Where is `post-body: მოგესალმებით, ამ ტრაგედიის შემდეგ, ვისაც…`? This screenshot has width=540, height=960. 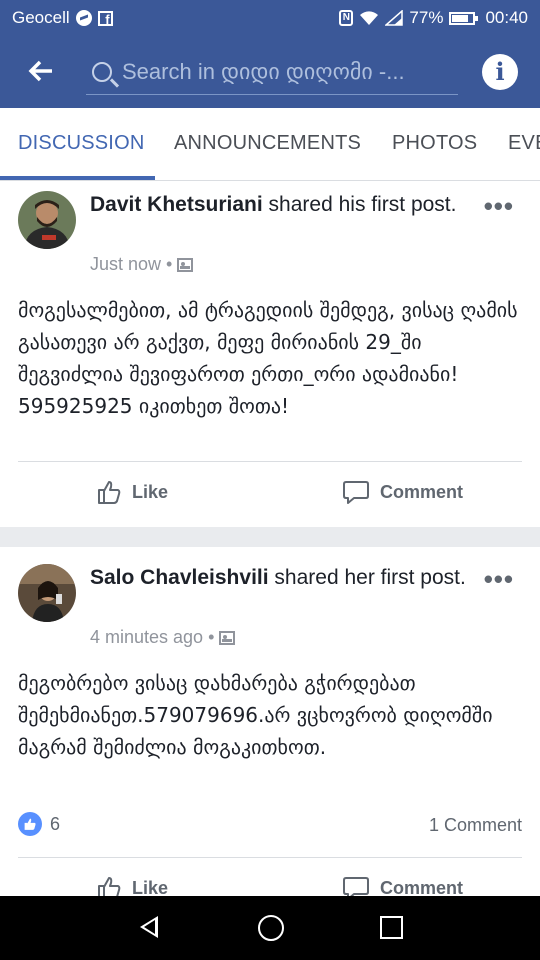
post-body: მოგესალმებით, ამ ტრაგედიის შემდეგ, ვისაც… is located at coordinates (268, 358).